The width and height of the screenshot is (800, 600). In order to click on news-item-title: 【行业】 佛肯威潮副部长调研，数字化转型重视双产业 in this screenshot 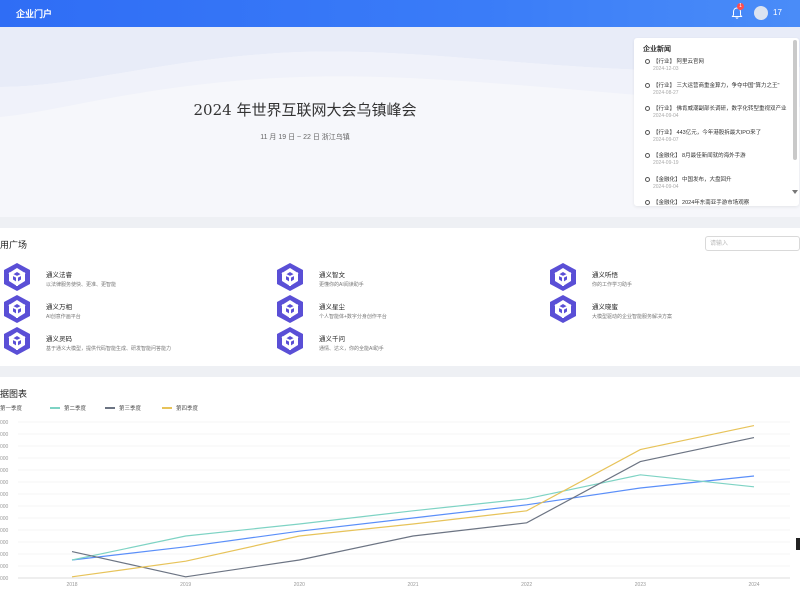, I will do `click(721, 108)`.